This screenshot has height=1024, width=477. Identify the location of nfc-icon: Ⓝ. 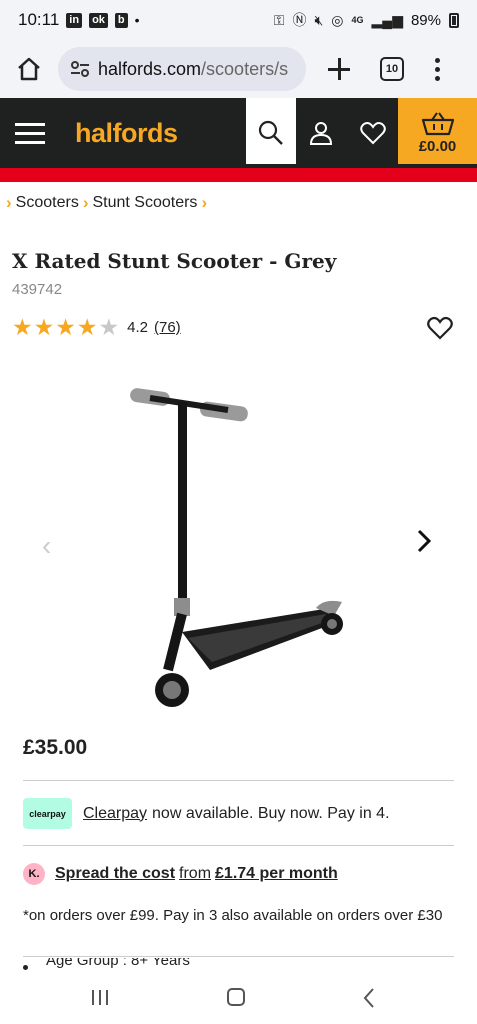
(299, 20).